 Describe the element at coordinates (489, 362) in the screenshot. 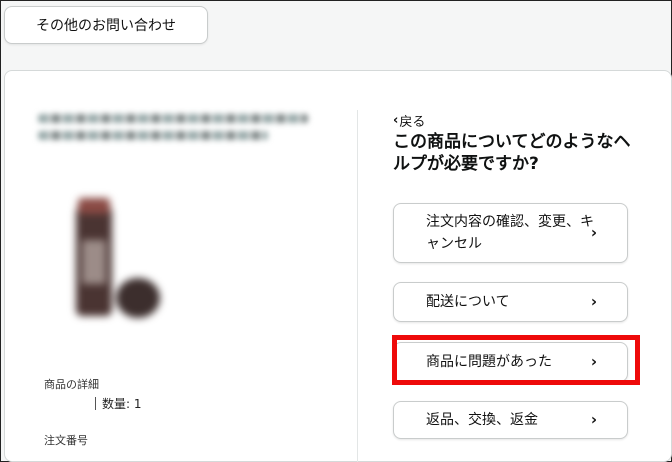

I see `option-label: 商品に問題があった` at that location.